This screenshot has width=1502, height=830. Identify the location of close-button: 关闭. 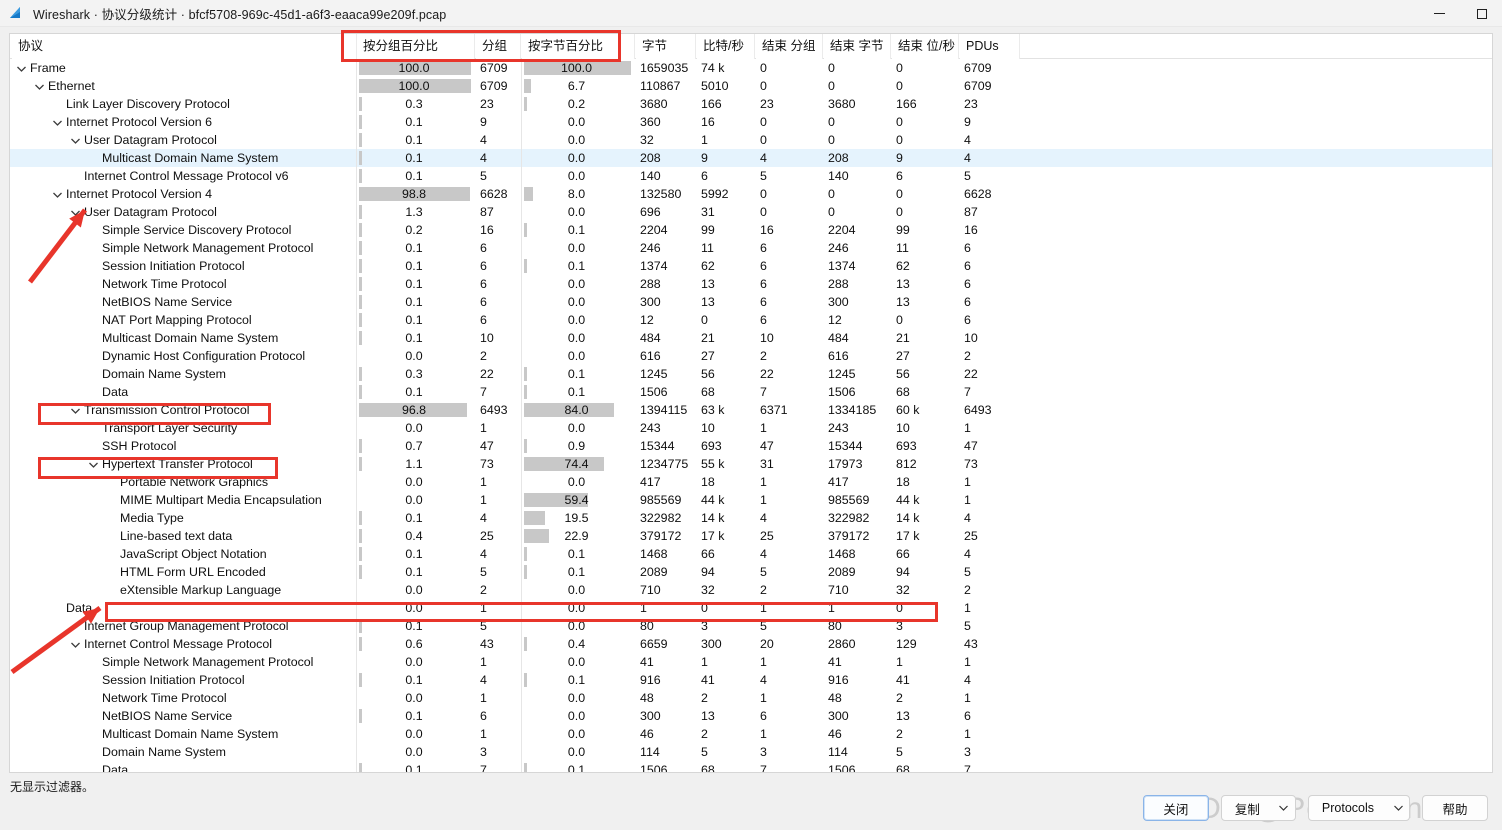
(1175, 808).